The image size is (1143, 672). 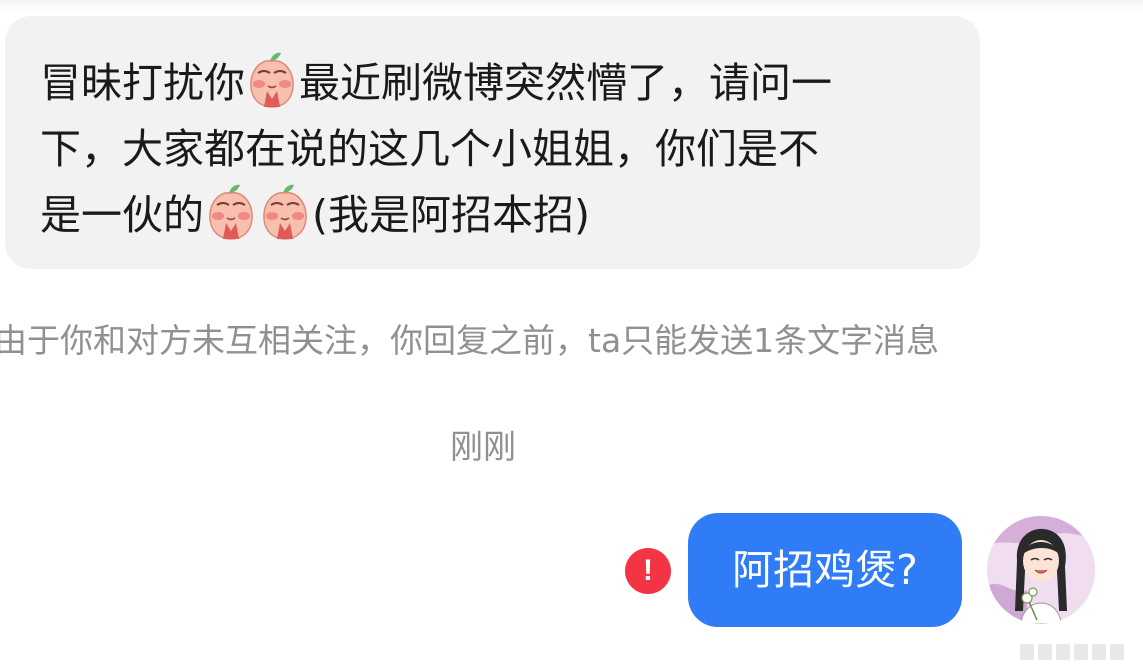 What do you see at coordinates (451, 215) in the screenshot?
I see `message-text: (我是阿招本招)` at bounding box center [451, 215].